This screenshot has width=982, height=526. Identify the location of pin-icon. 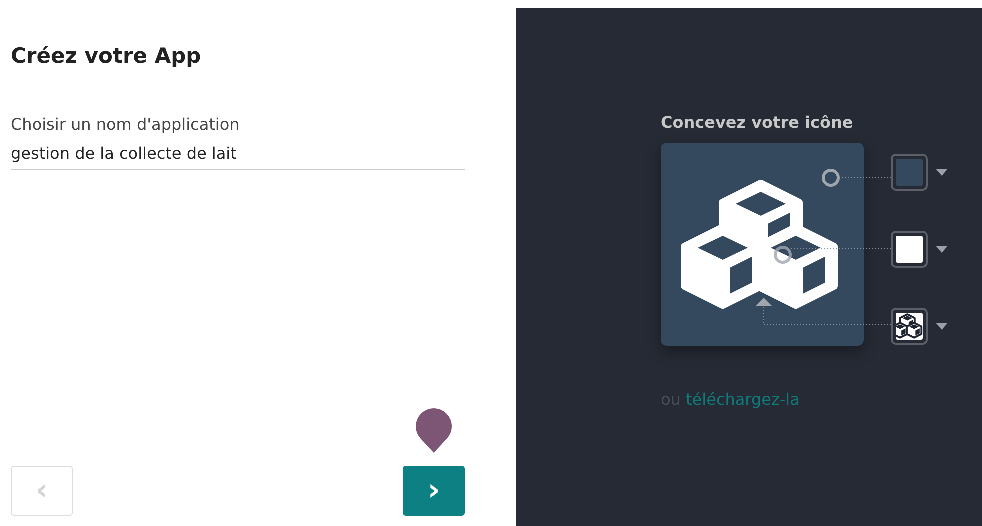
(434, 430).